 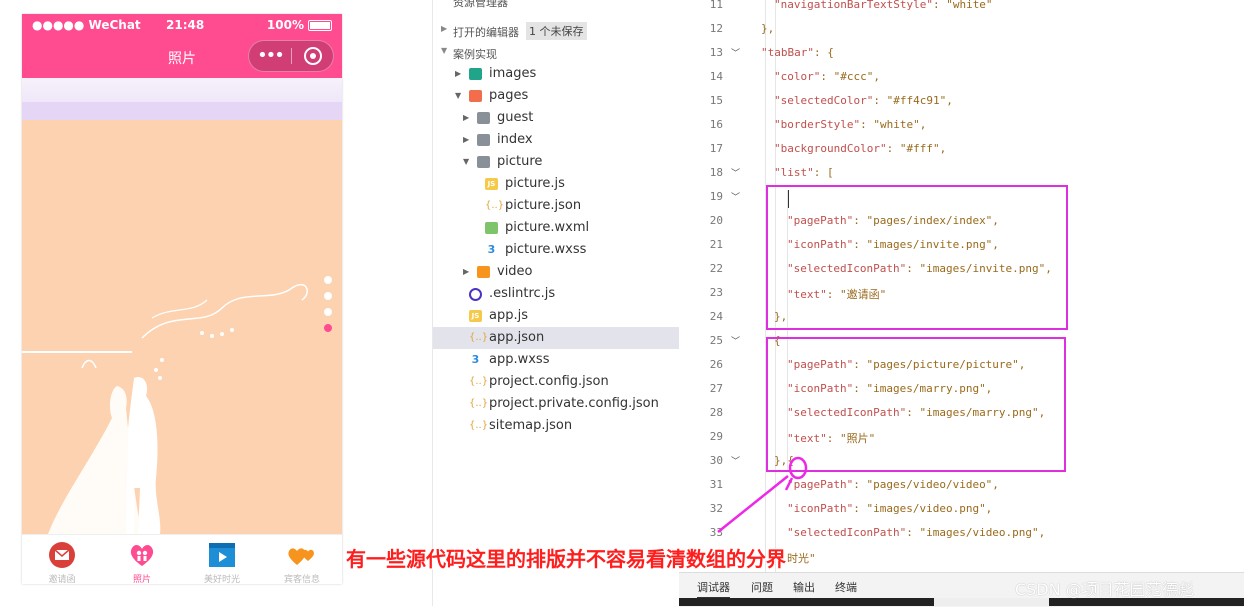 What do you see at coordinates (522, 293) in the screenshot?
I see `file-name: .eslintrc.js` at bounding box center [522, 293].